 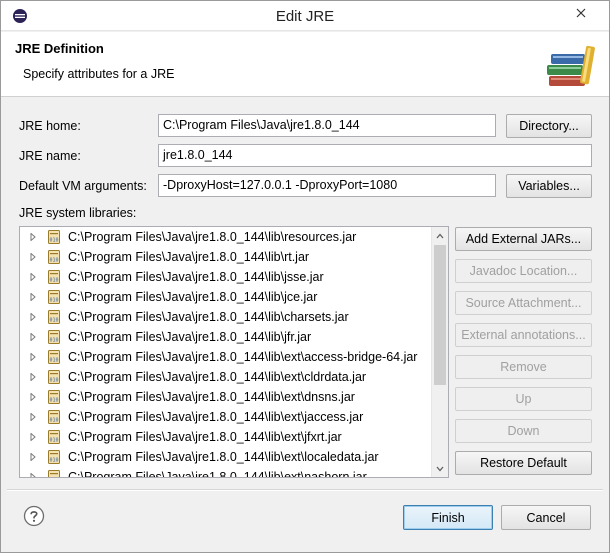 I want to click on down-button: Down, so click(x=523, y=431).